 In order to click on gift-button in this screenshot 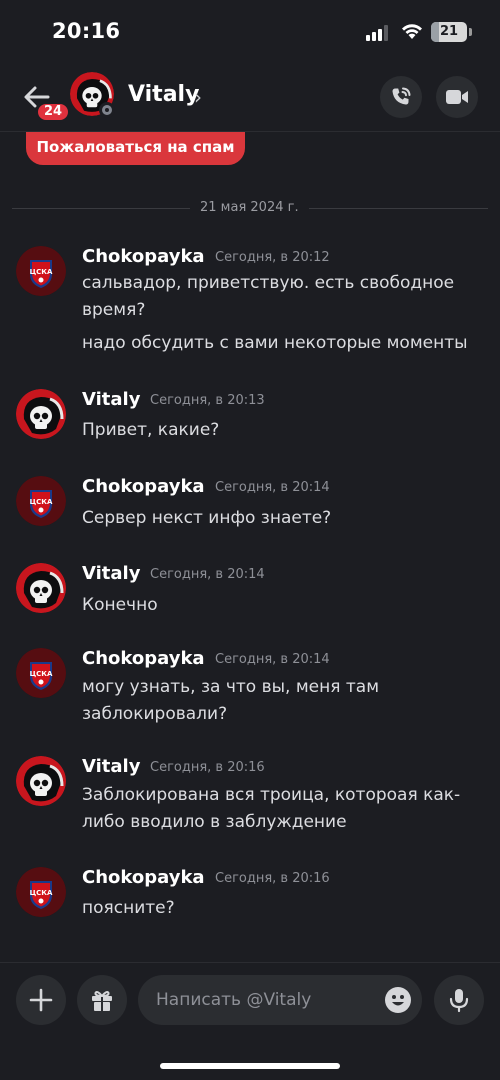, I will do `click(102, 1000)`.